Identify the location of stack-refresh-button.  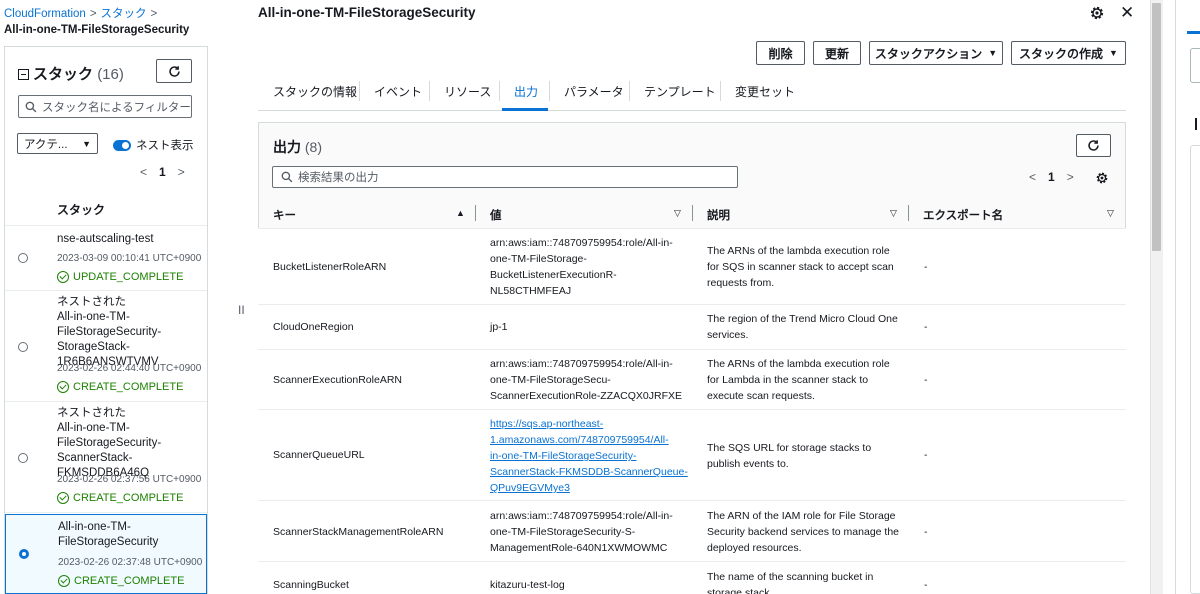
(174, 71).